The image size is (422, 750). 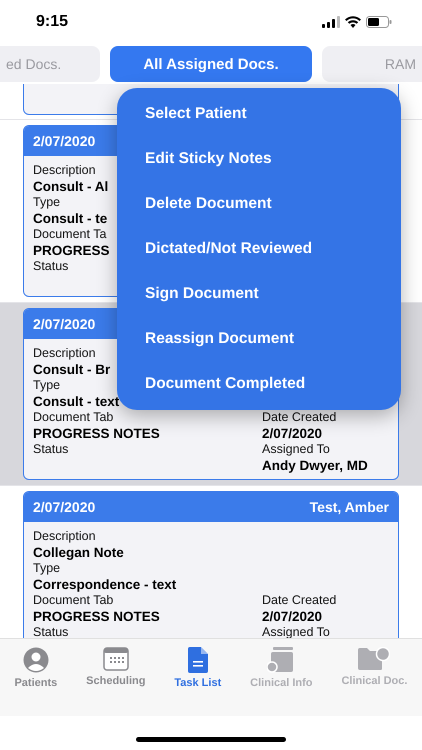 I want to click on field-value: Consult - Al, so click(x=70, y=186).